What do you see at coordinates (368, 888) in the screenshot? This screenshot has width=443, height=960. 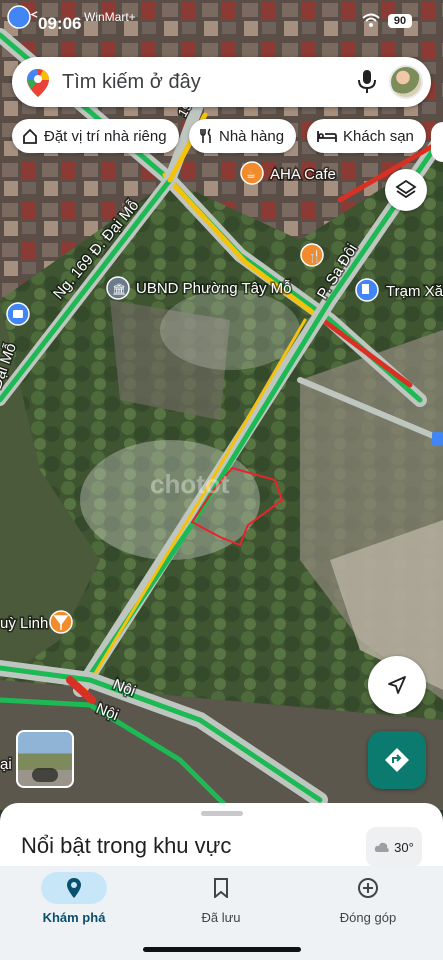 I see `add-circle-icon` at bounding box center [368, 888].